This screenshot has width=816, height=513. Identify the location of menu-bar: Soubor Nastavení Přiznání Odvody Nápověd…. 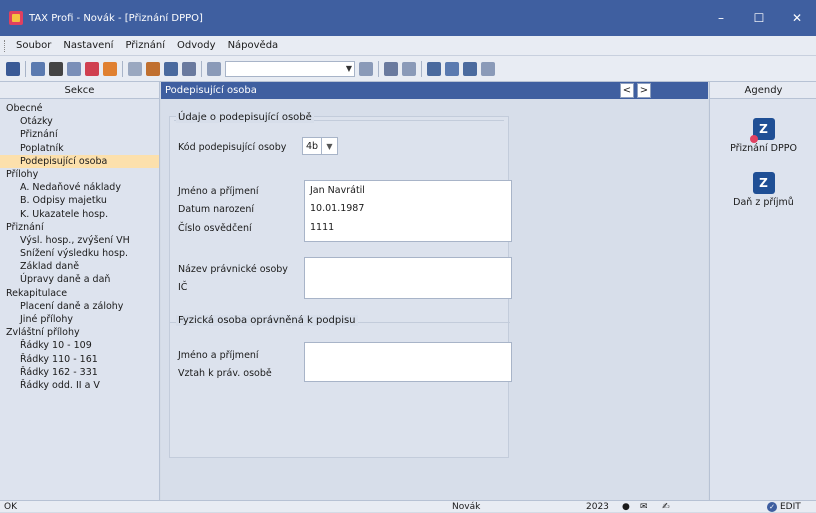
(408, 46).